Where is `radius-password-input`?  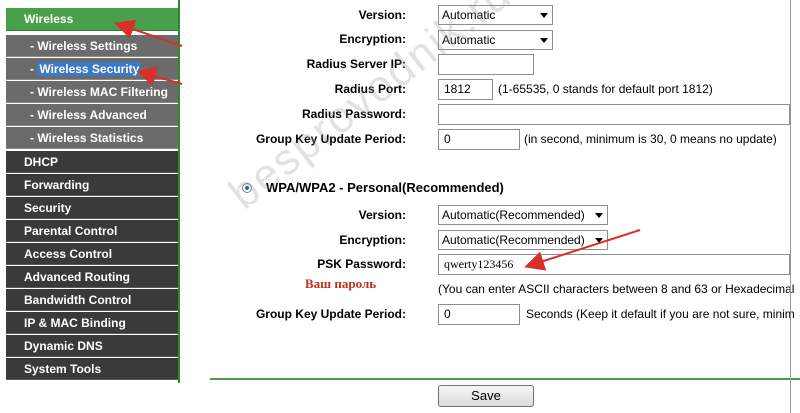 radius-password-input is located at coordinates (614, 114).